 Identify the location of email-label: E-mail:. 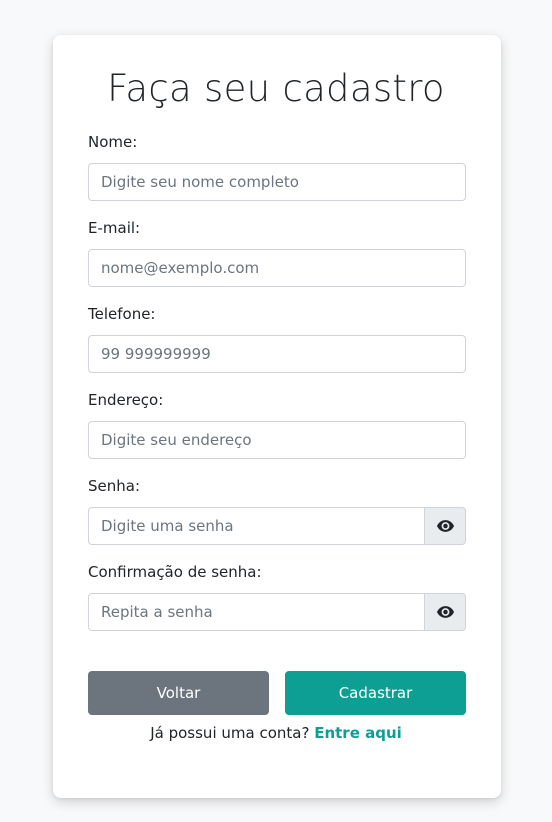
(114, 228).